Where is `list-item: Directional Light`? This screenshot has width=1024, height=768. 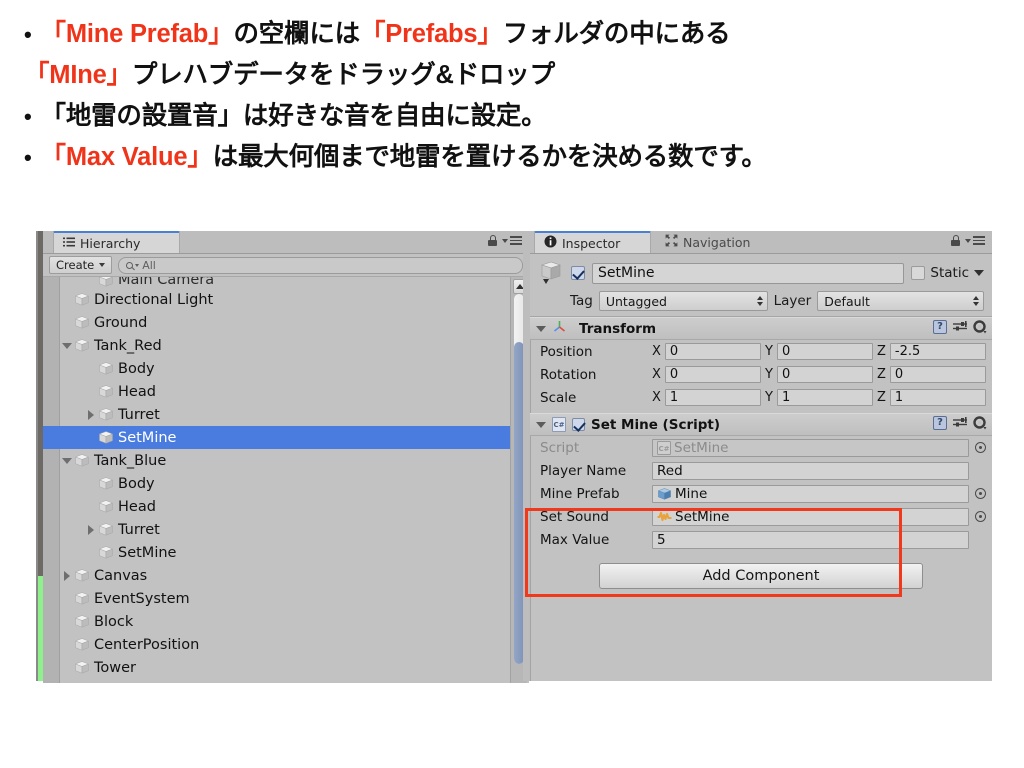
list-item: Directional Light is located at coordinates (283, 299).